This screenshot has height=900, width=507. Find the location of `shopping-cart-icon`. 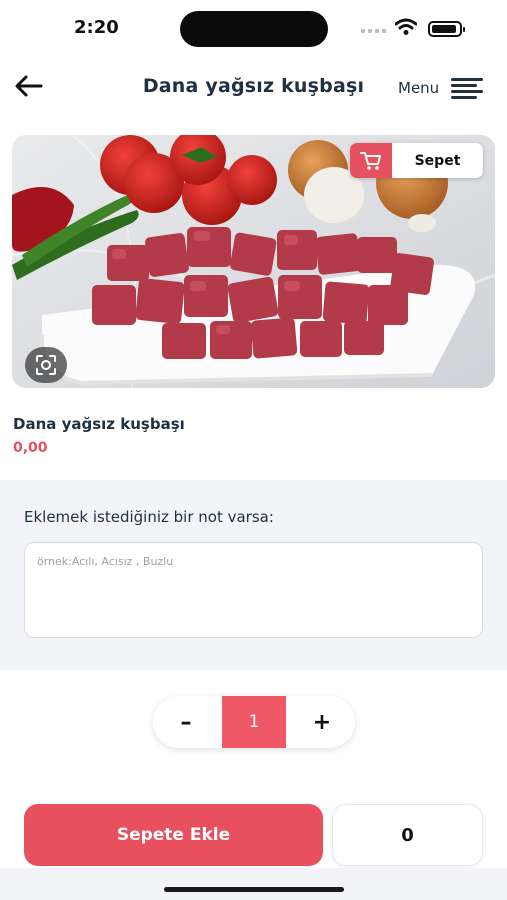

shopping-cart-icon is located at coordinates (370, 160).